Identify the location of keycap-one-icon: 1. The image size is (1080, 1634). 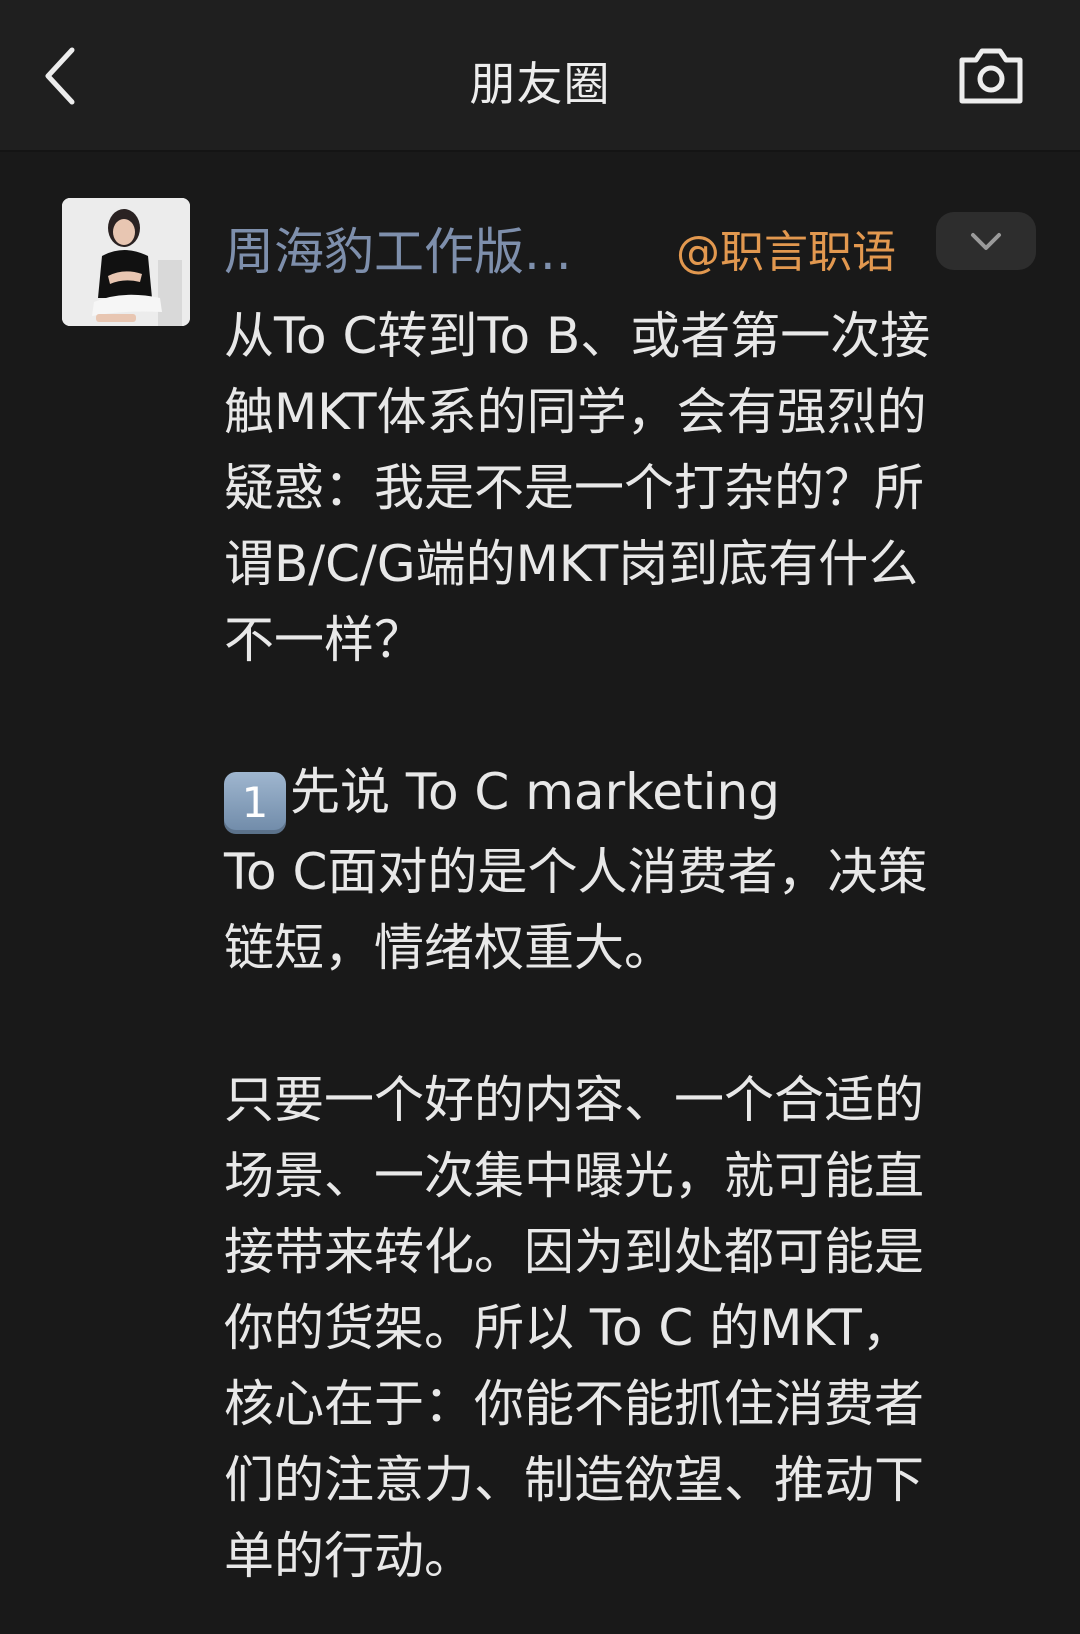
(255, 803).